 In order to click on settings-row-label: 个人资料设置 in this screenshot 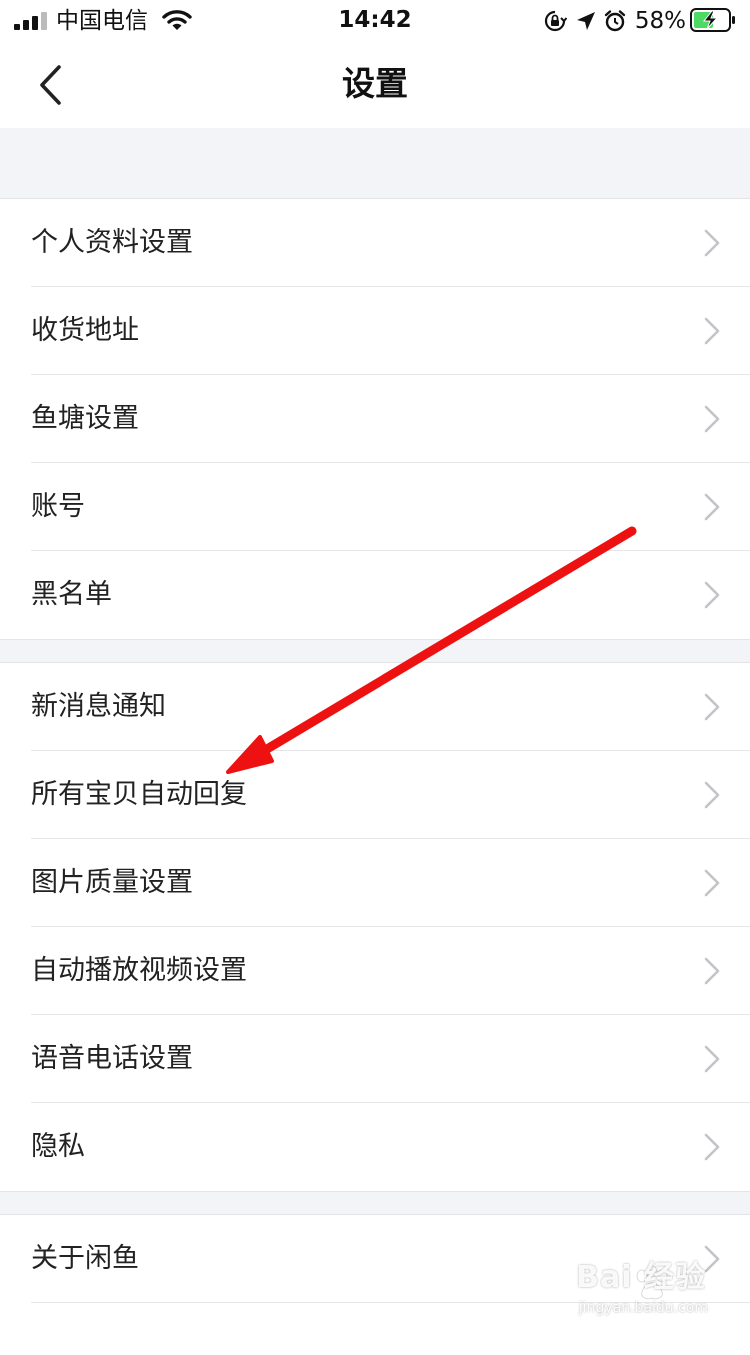, I will do `click(112, 242)`.